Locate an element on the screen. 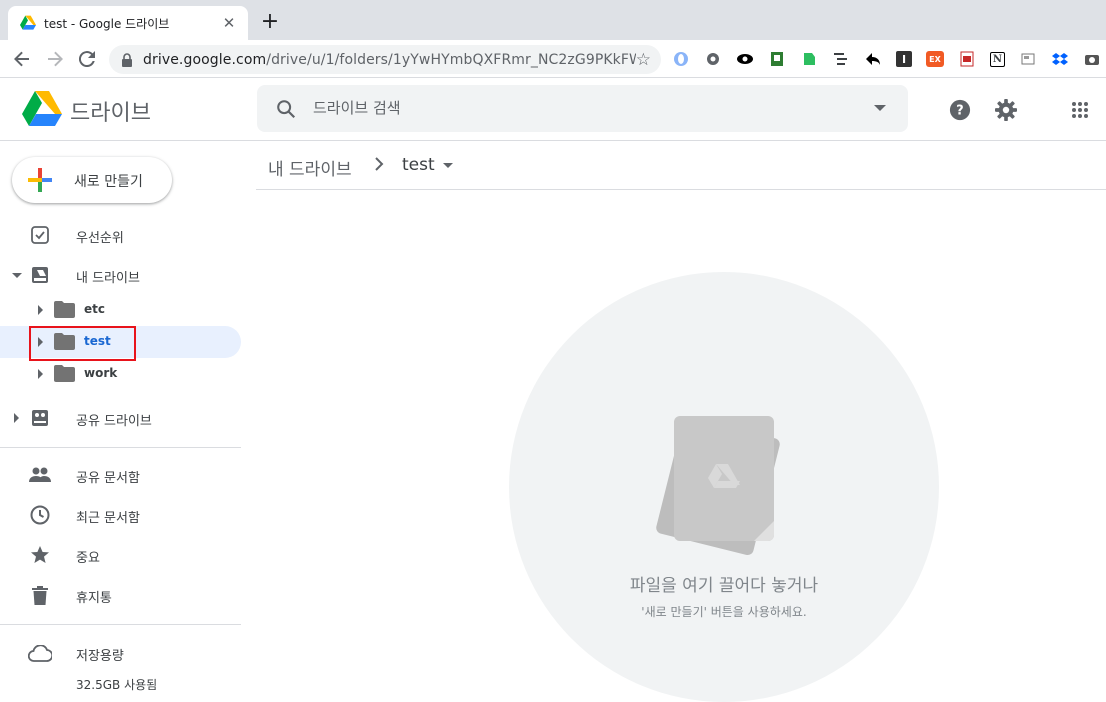 This screenshot has width=1106, height=702. ex-label: EX is located at coordinates (935, 59).